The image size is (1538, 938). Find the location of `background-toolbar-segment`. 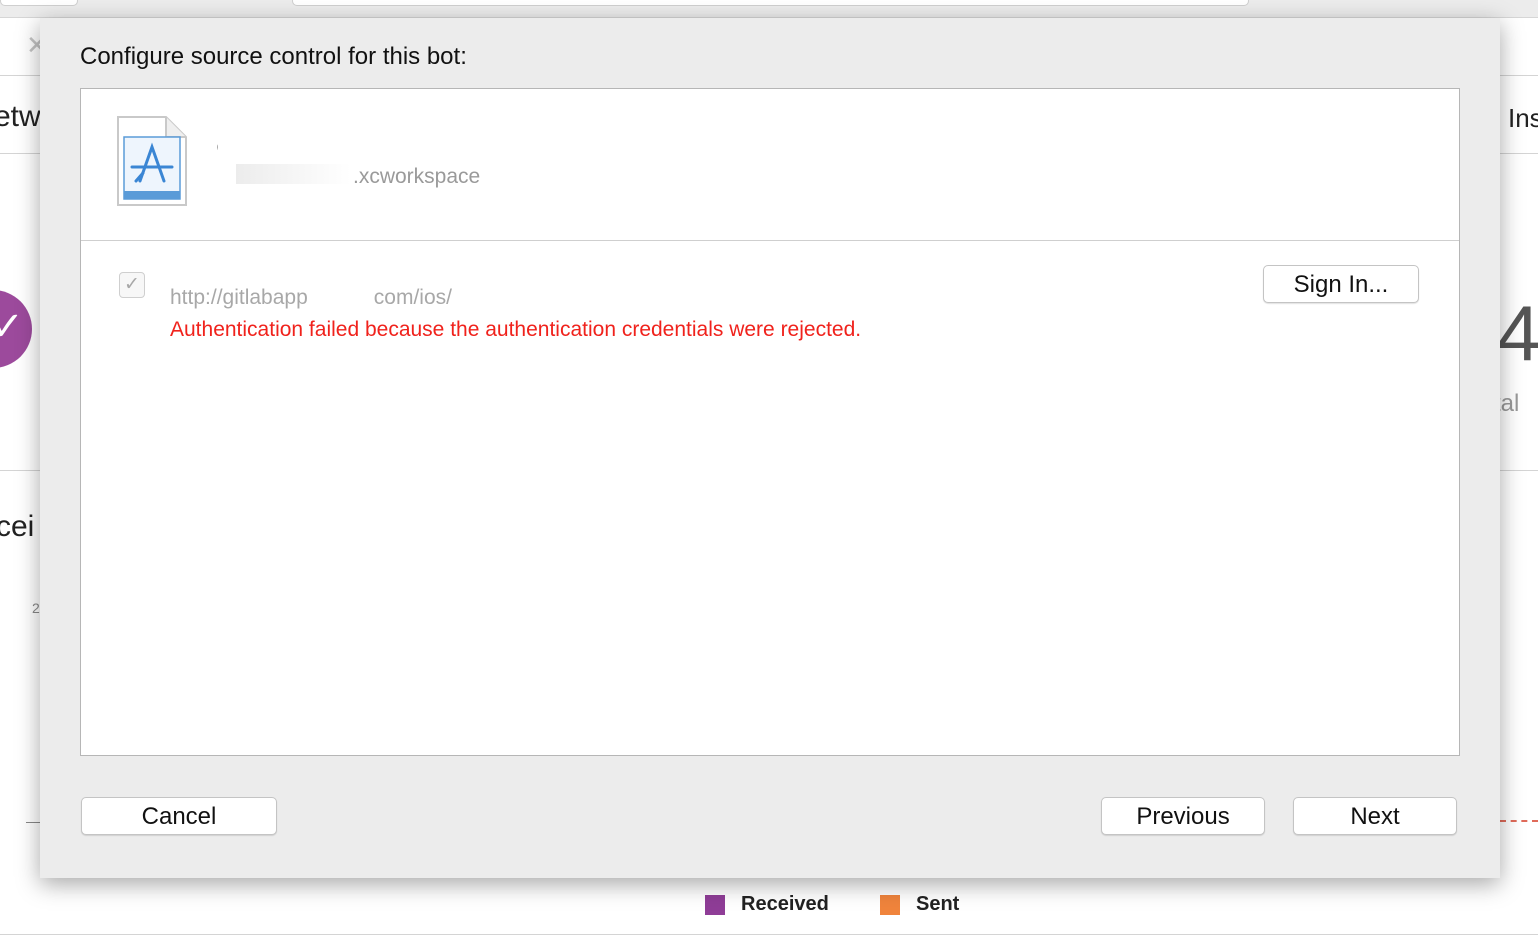

background-toolbar-segment is located at coordinates (39, 3).